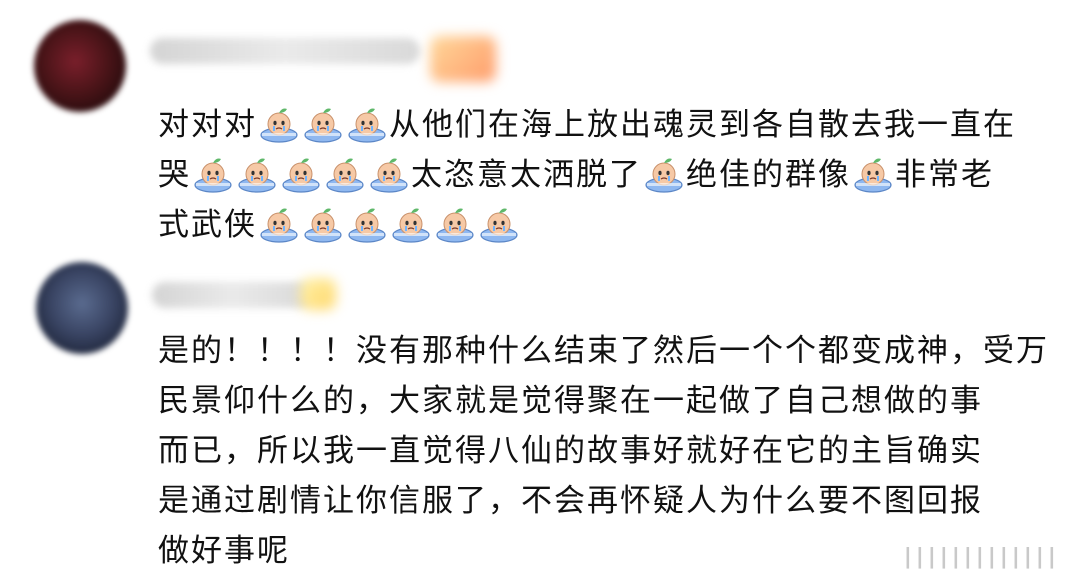  I want to click on comment-text-segment: 从他们在海上放出魂灵到各自散去我一直在, so click(702, 125).